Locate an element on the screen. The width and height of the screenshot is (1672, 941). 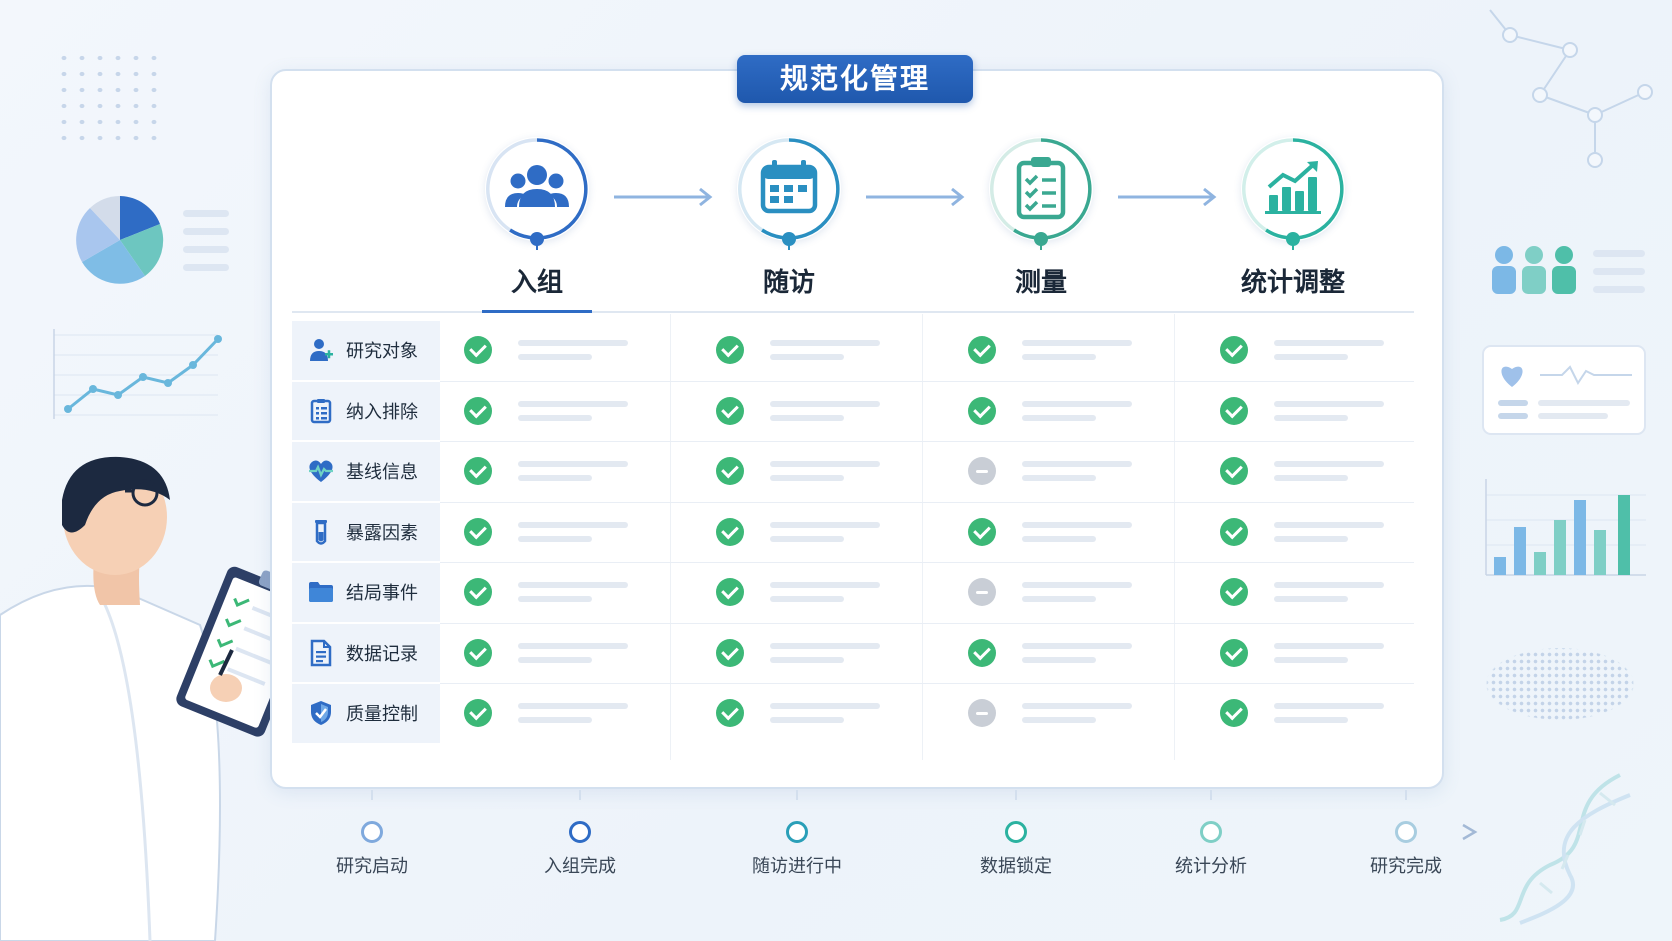
row-label: 暴露因素 is located at coordinates (366, 531).